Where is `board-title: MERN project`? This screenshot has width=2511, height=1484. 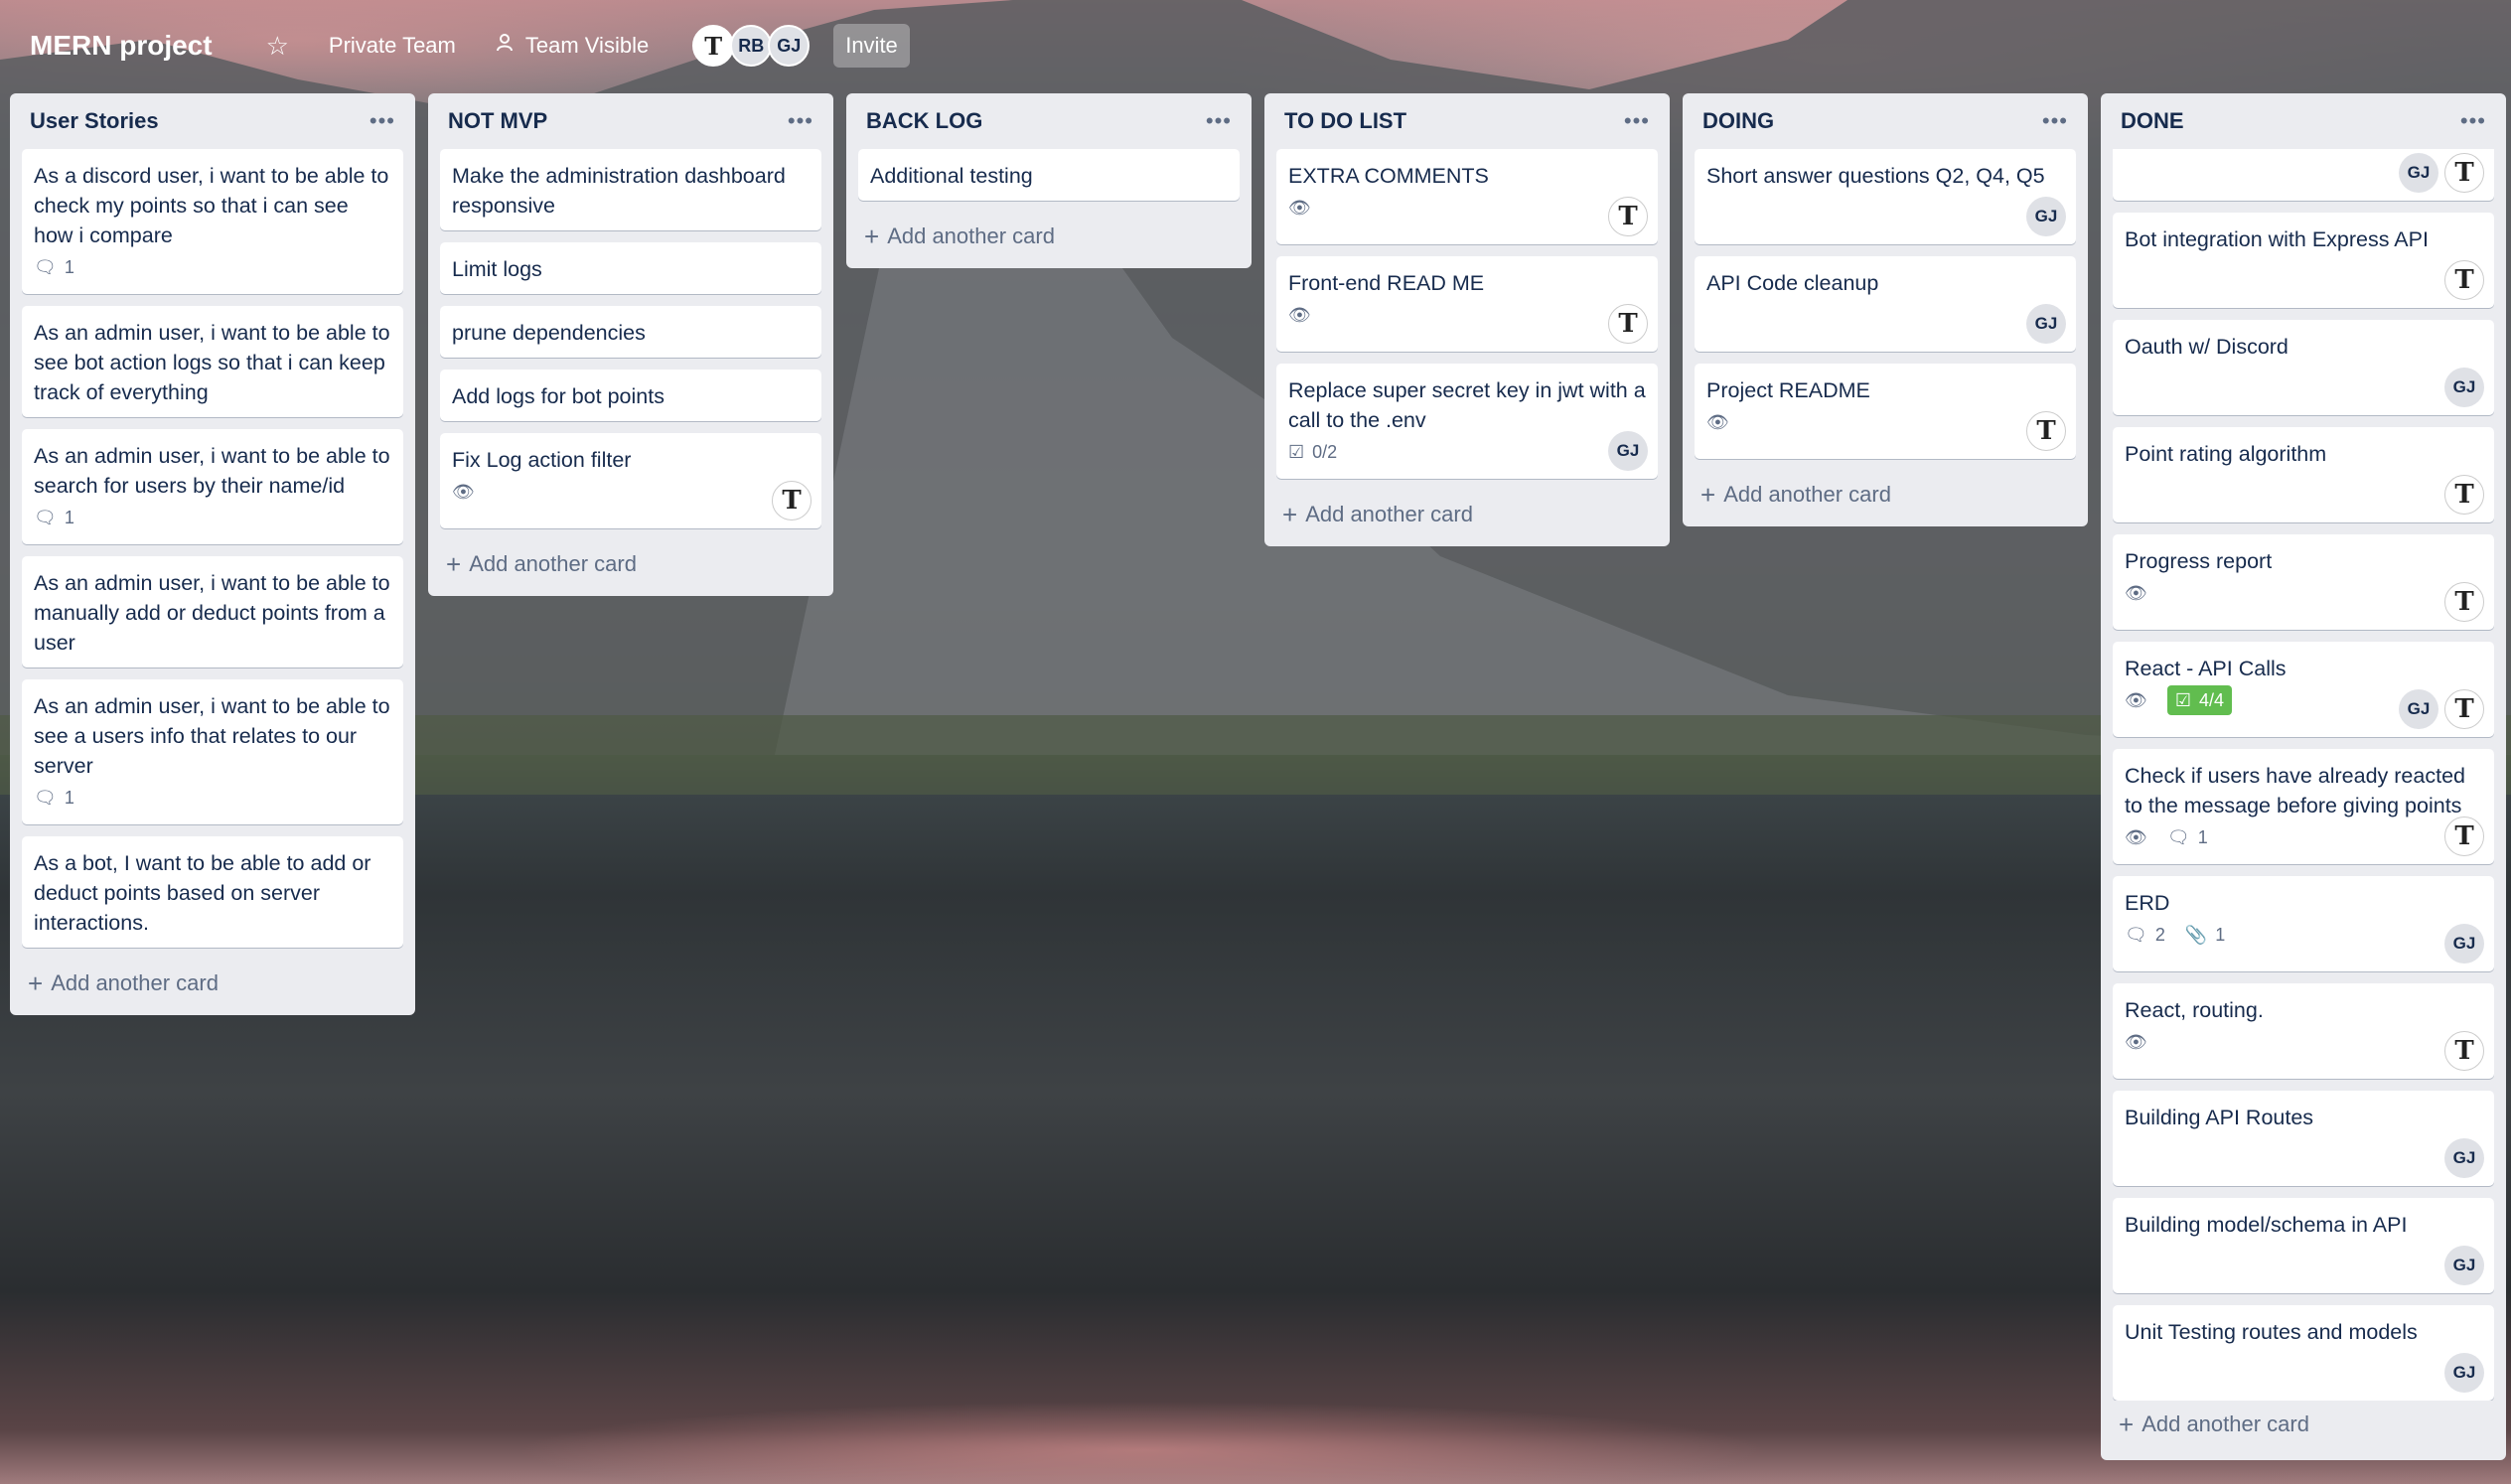 board-title: MERN project is located at coordinates (122, 46).